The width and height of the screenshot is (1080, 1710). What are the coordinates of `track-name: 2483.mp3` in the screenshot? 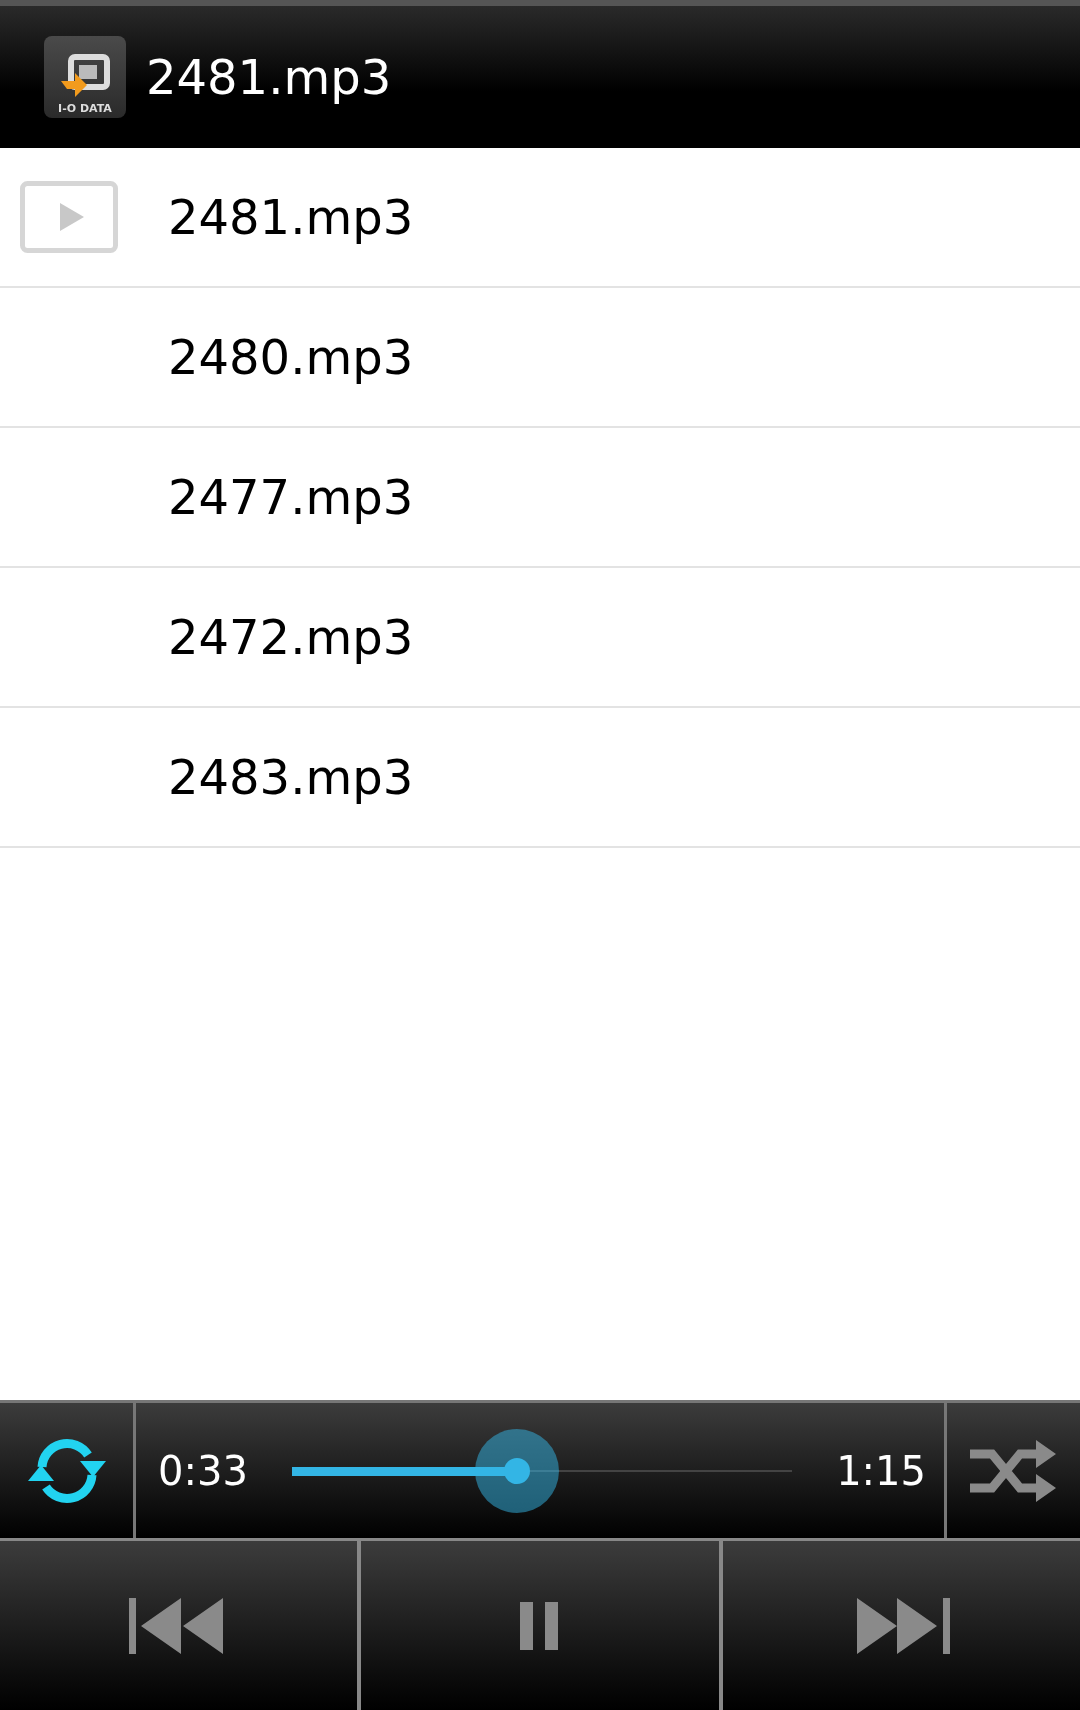 It's located at (291, 777).